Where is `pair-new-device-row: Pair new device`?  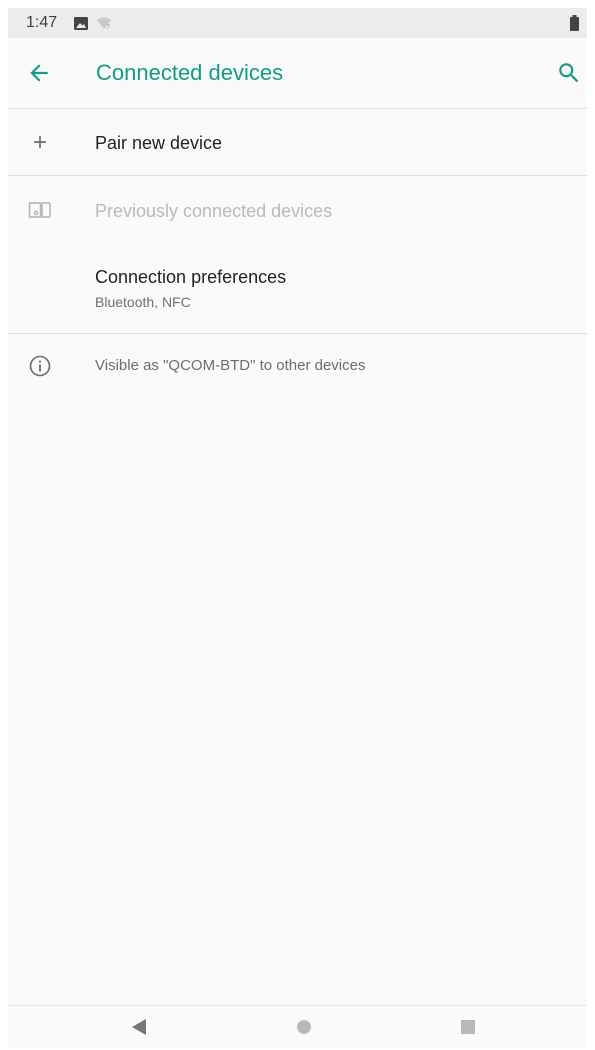 pair-new-device-row: Pair new device is located at coordinates (297, 142).